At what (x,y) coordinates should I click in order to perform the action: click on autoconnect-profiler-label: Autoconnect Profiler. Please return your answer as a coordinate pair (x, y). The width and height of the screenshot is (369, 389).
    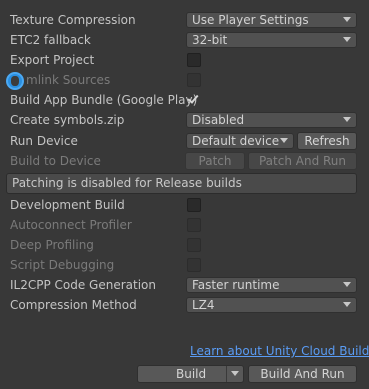
    Looking at the image, I should click on (71, 225).